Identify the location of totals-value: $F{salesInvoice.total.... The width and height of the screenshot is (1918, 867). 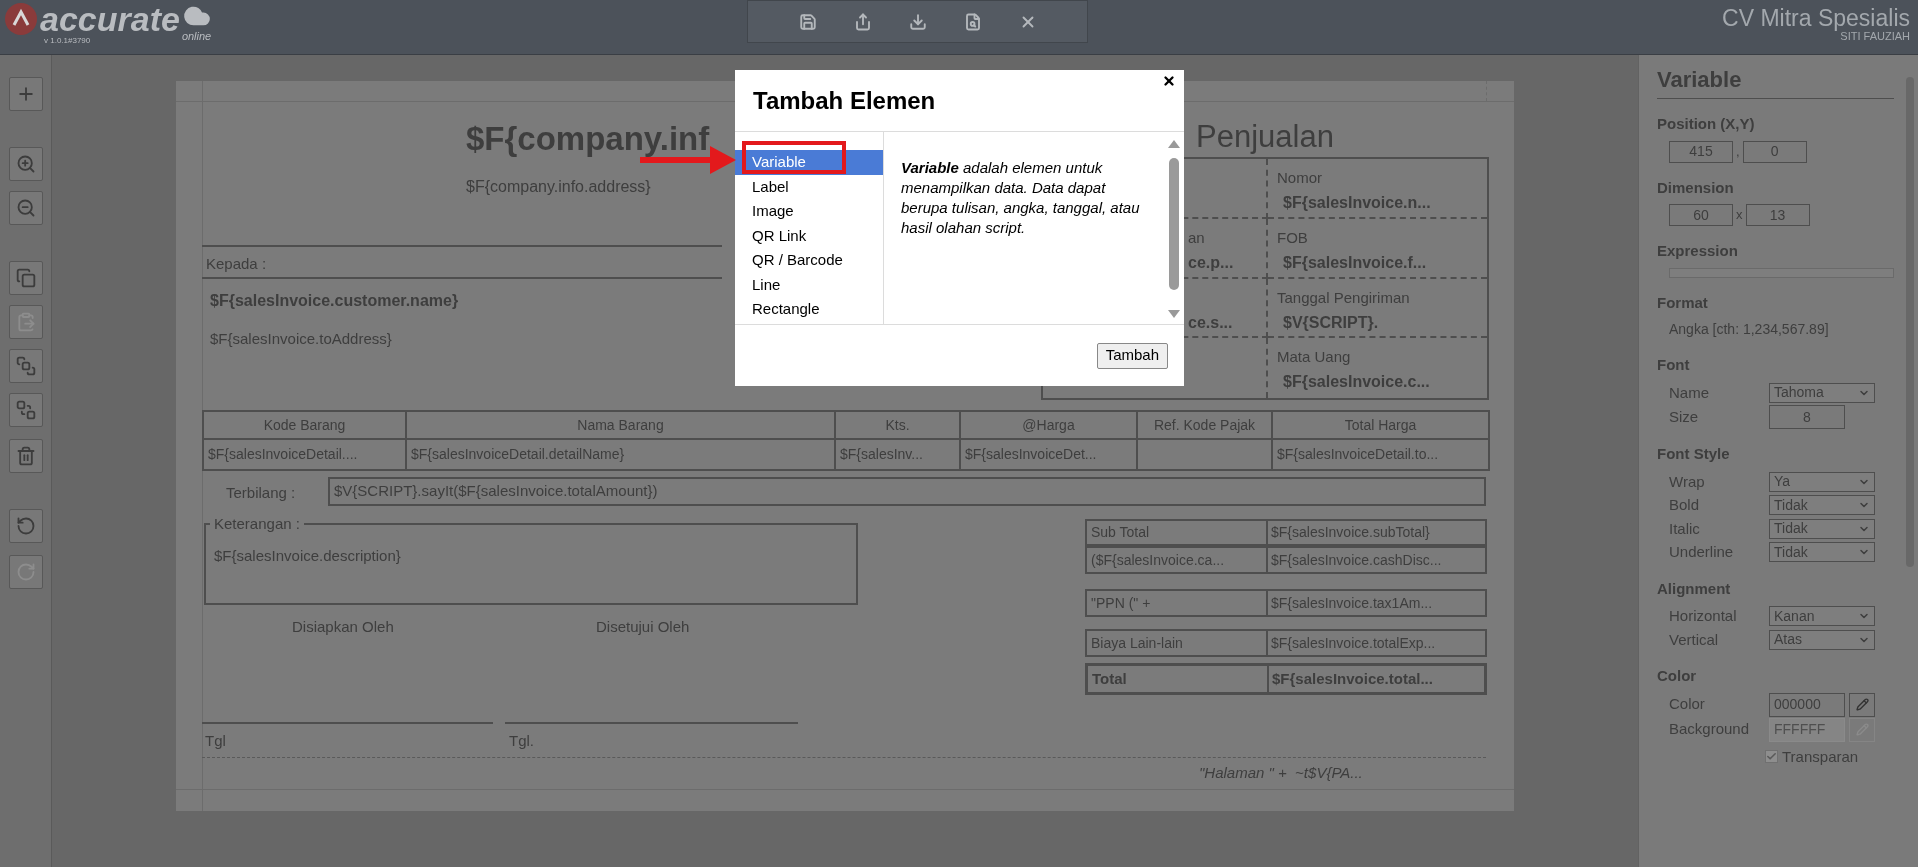
(1352, 678).